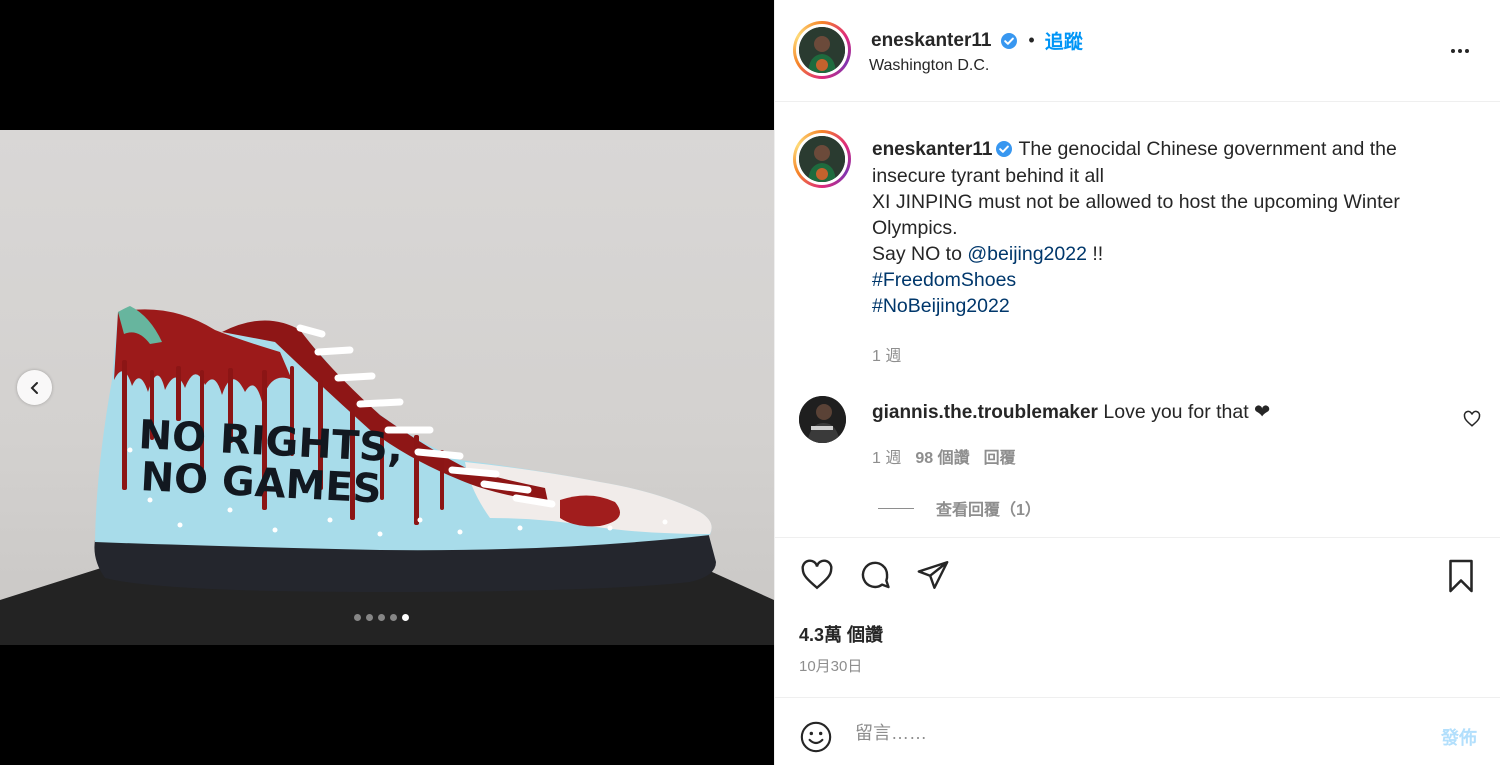  Describe the element at coordinates (875, 575) in the screenshot. I see `comment-bubble-icon` at that location.